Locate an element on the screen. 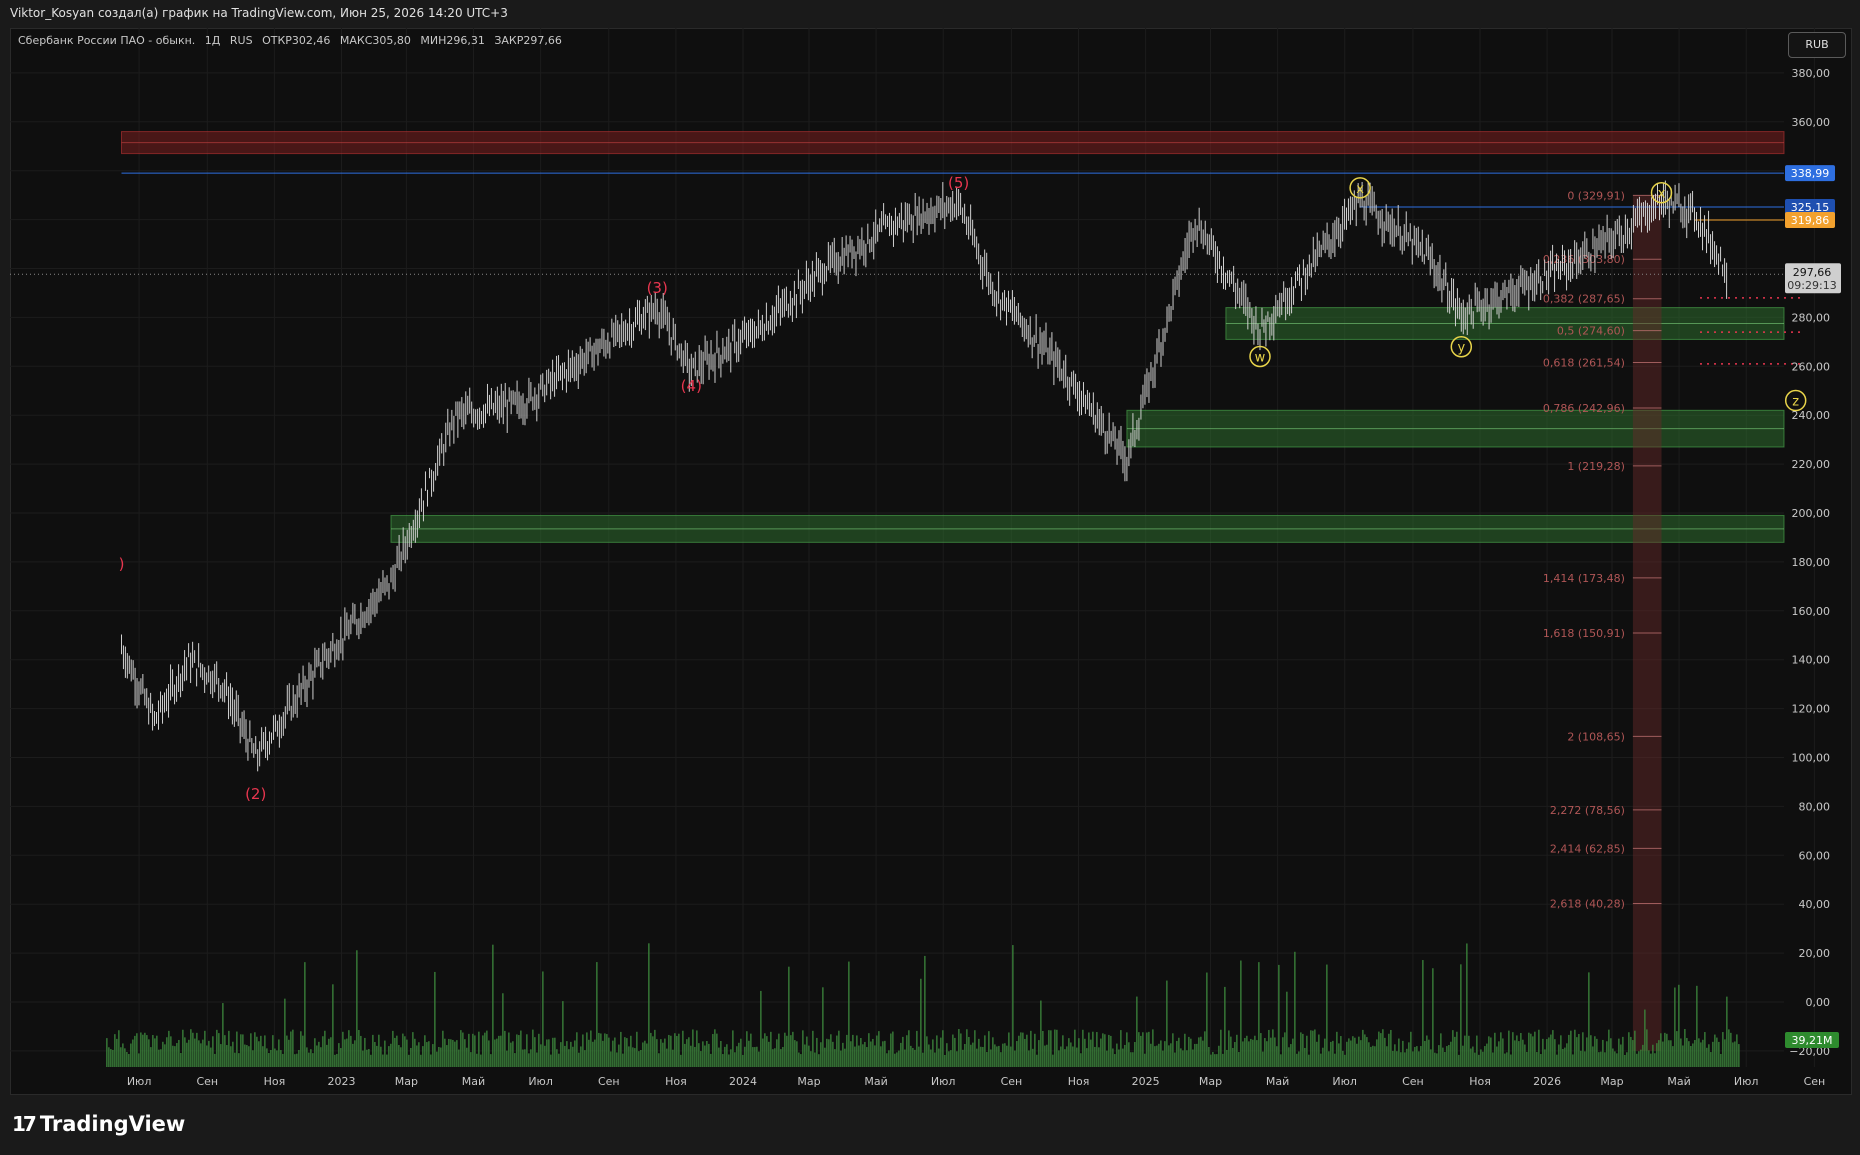 Image resolution: width=1860 pixels, height=1155 pixels. currency-button: RUB is located at coordinates (1817, 45).